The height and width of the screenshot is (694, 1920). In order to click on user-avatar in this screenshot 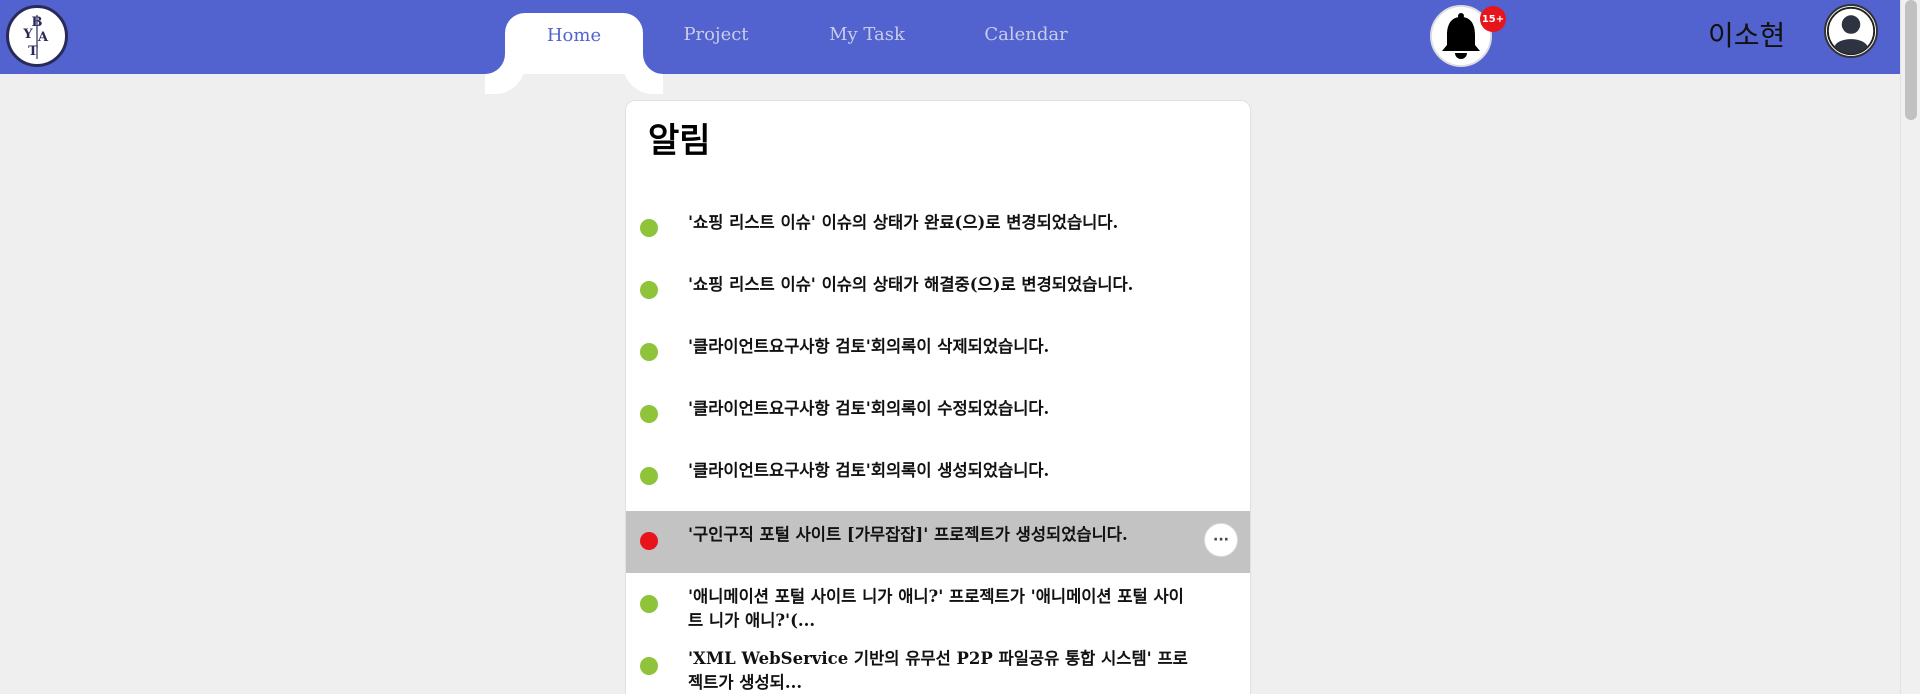, I will do `click(1851, 31)`.